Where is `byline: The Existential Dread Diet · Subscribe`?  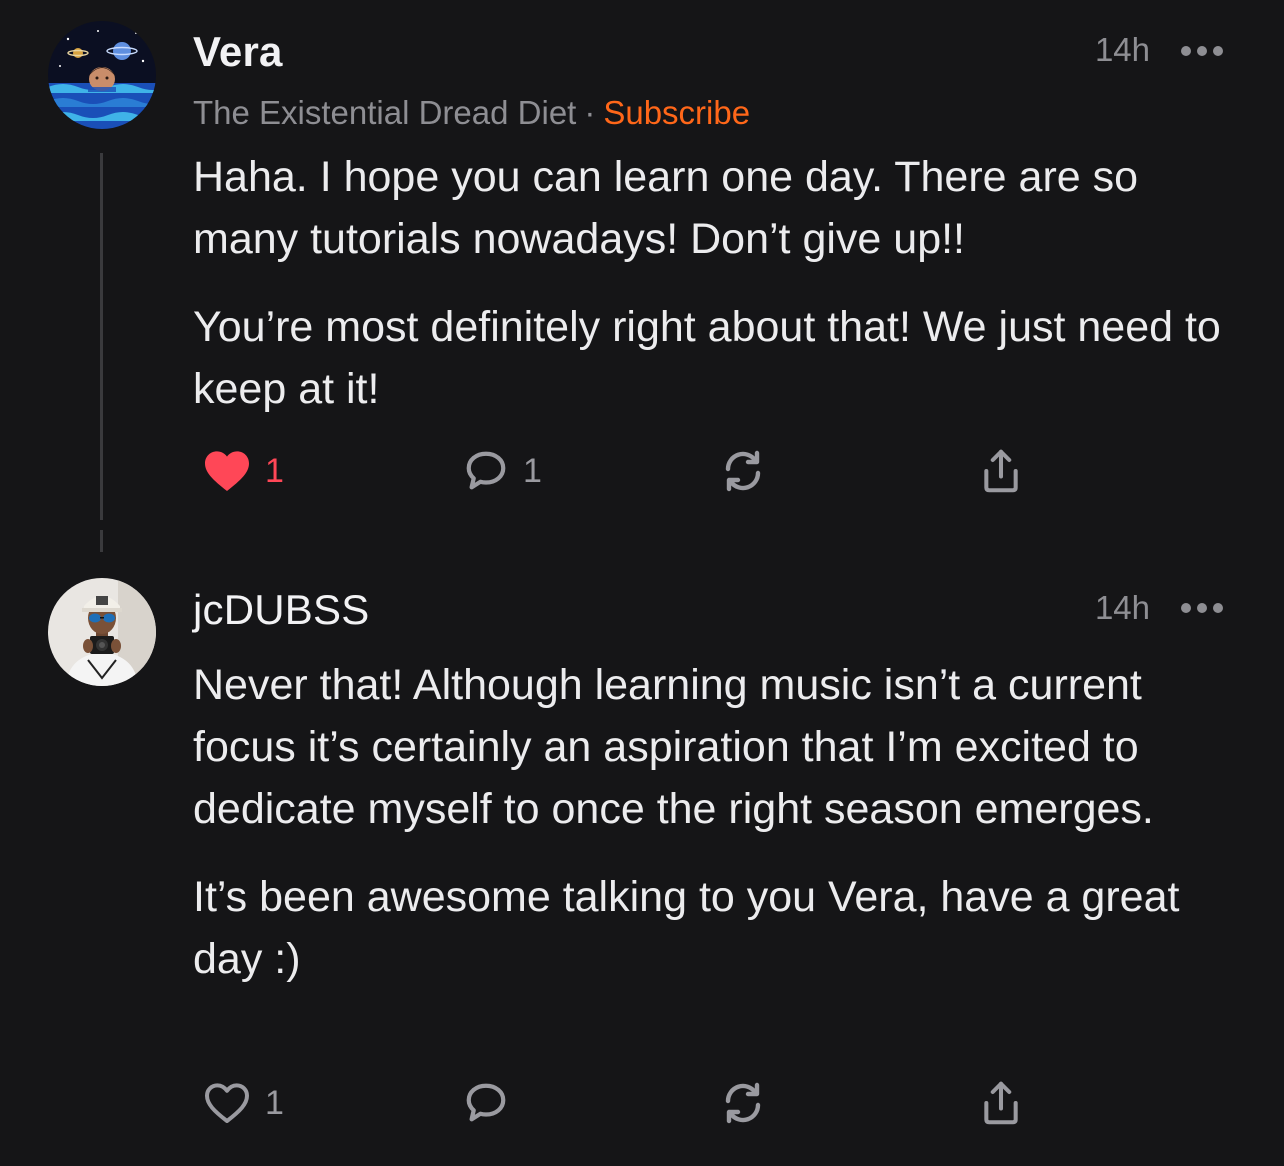
byline: The Existential Dread Diet · Subscribe is located at coordinates (471, 113).